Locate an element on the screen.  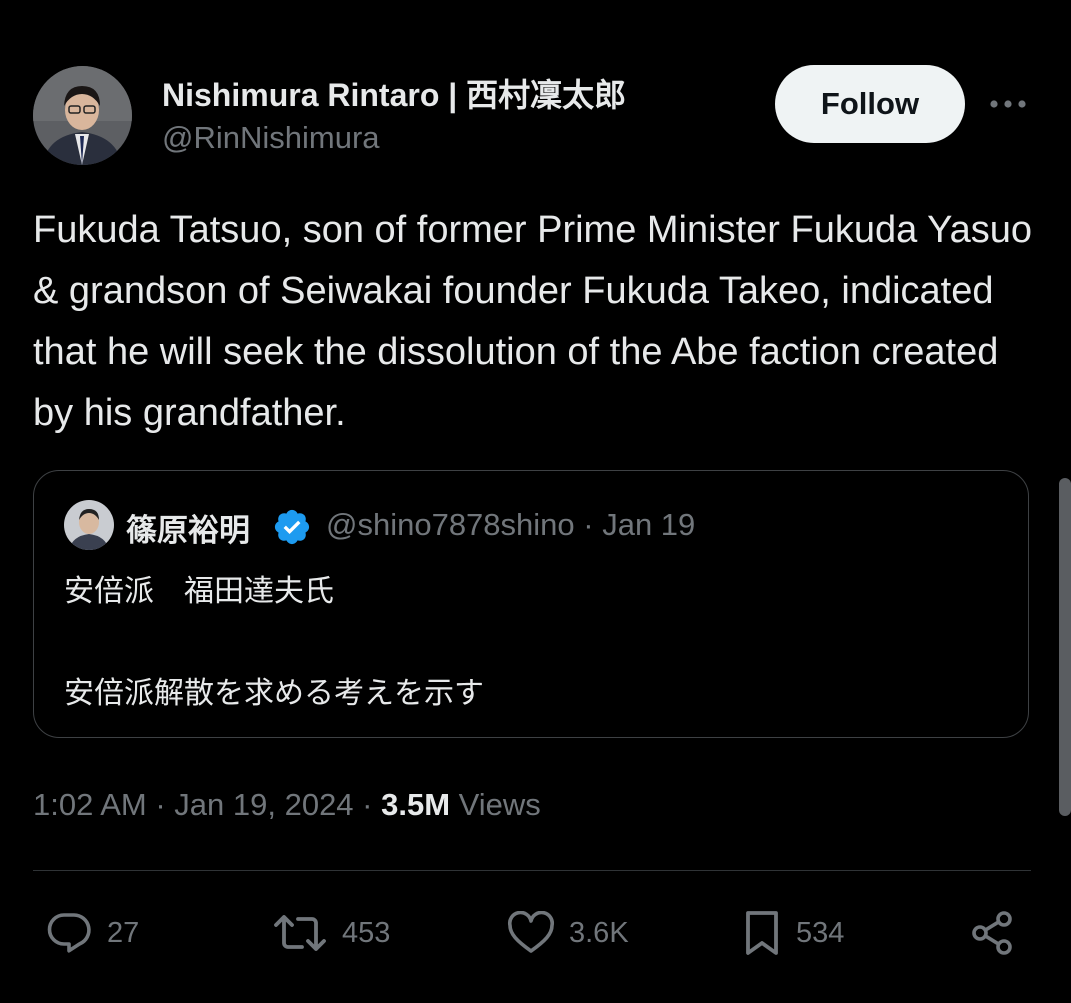
verified-badge-icon is located at coordinates (292, 527).